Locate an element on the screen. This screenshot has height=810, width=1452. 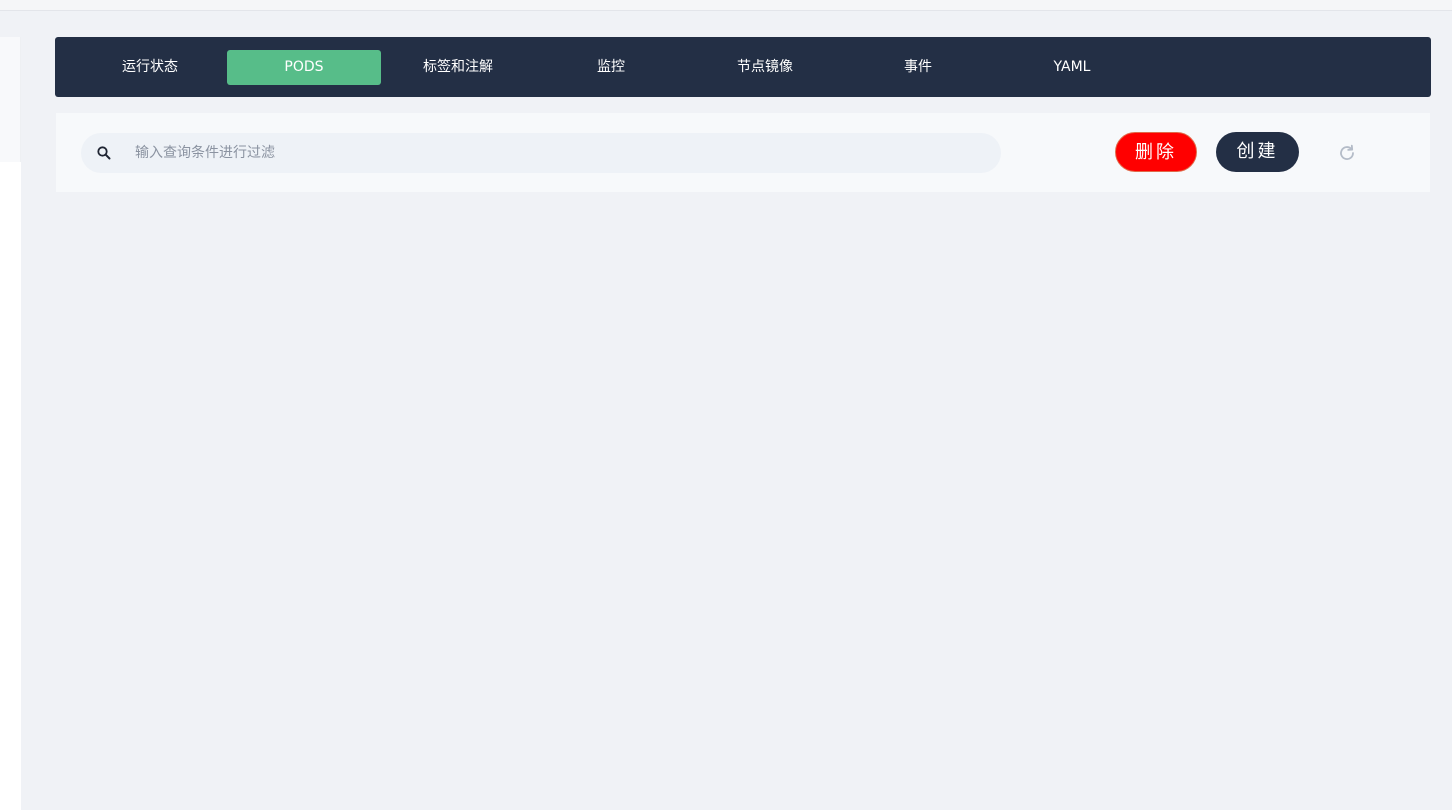
left-sidebar-header is located at coordinates (10, 99).